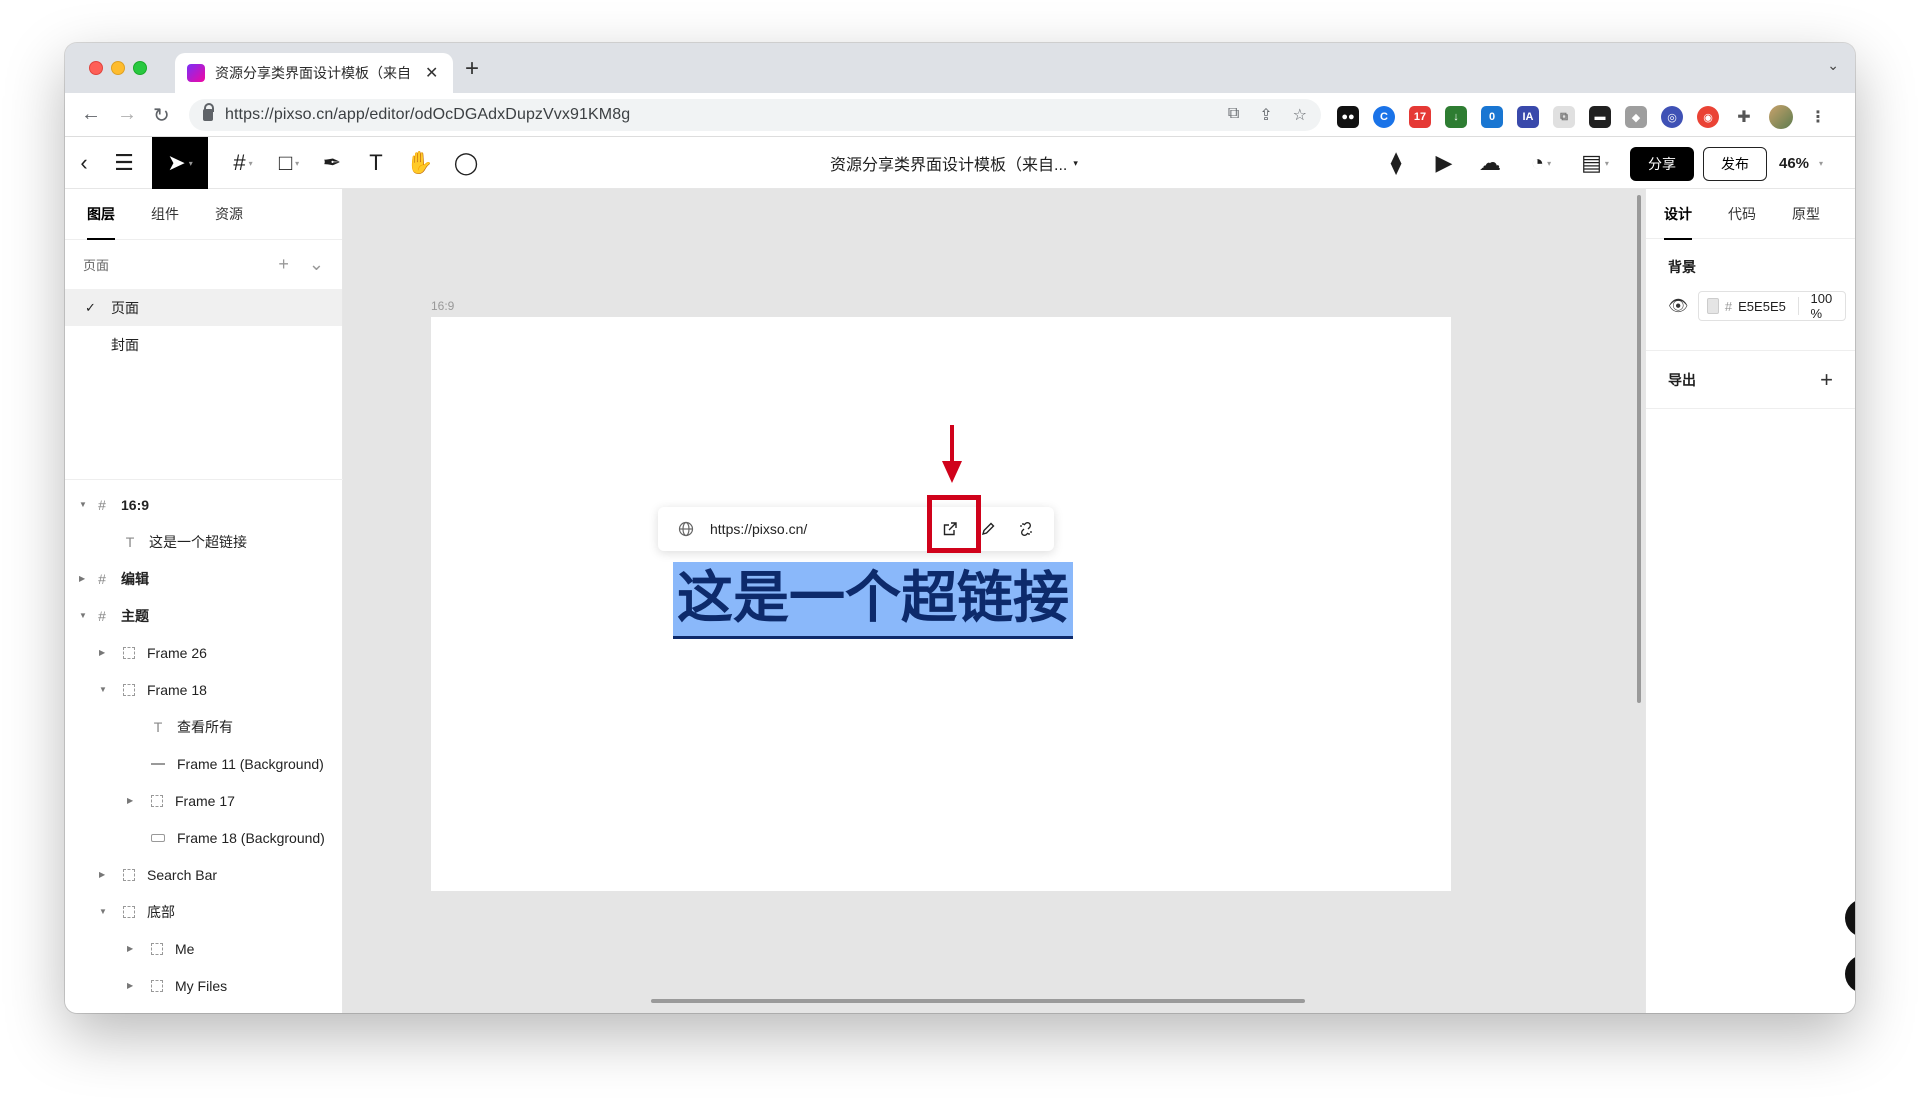  What do you see at coordinates (1600, 117) in the screenshot?
I see `extension-terminal-icon: ▬` at bounding box center [1600, 117].